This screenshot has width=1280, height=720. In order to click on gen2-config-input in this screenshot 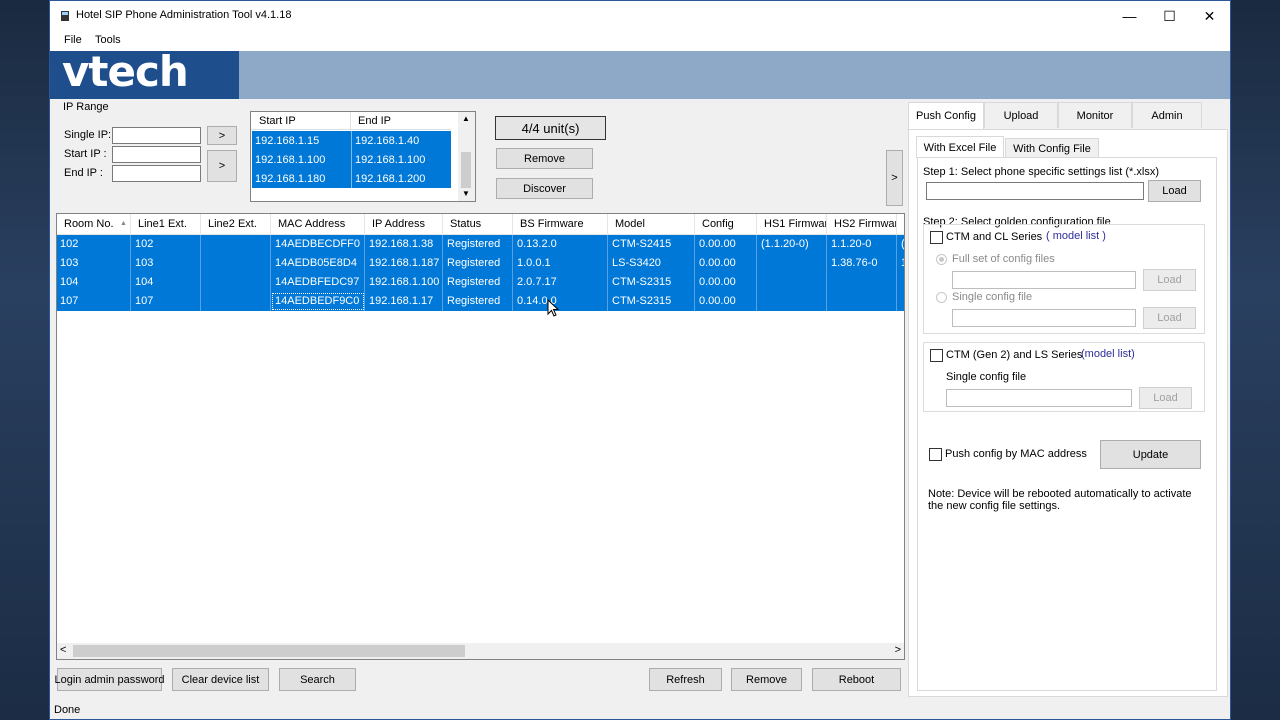, I will do `click(1039, 398)`.